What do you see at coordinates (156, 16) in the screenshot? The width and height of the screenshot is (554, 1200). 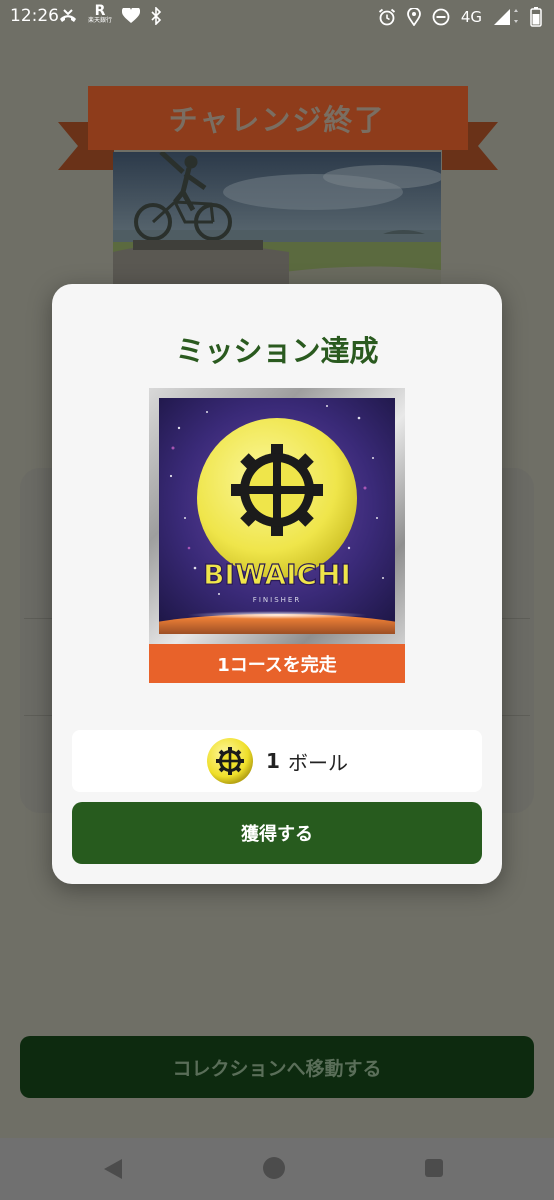 I see `bluetooth-icon` at bounding box center [156, 16].